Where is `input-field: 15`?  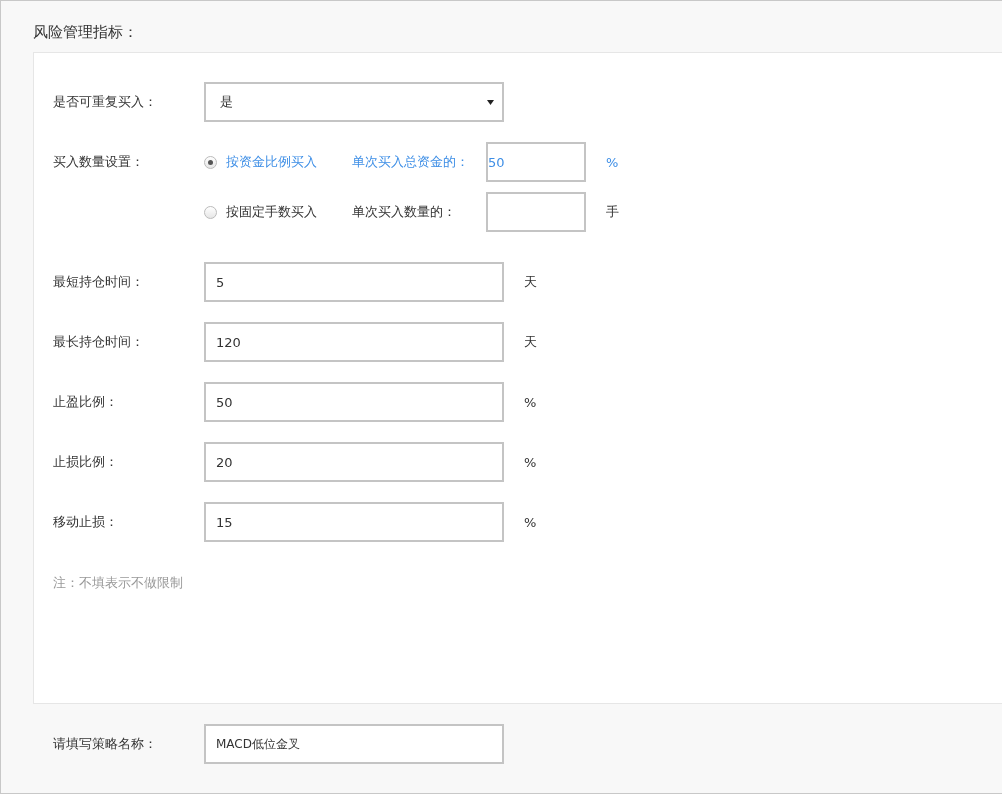
input-field: 15 is located at coordinates (354, 522).